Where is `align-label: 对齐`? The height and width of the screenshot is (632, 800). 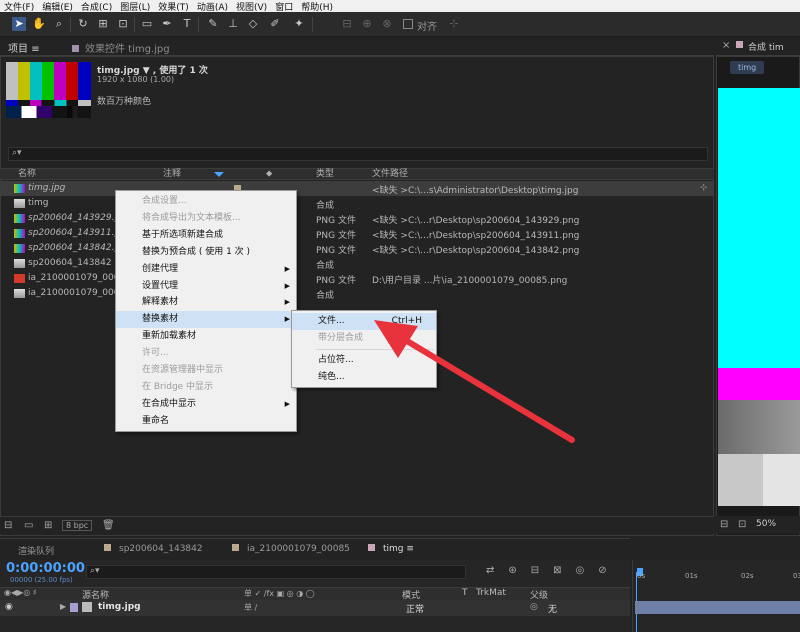
align-label: 对齐 is located at coordinates (427, 27).